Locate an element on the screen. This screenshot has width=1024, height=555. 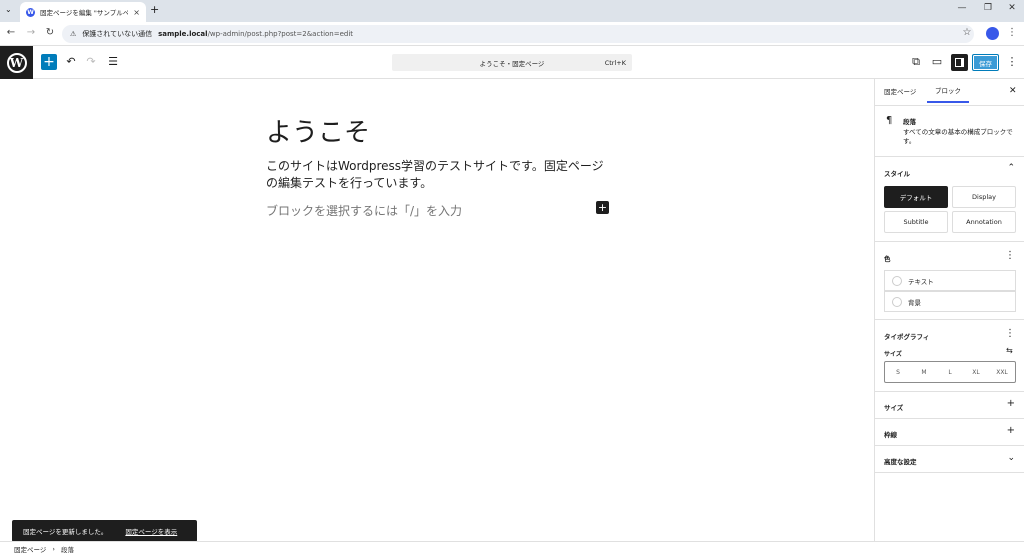
sidebar-icon is located at coordinates (959, 62).